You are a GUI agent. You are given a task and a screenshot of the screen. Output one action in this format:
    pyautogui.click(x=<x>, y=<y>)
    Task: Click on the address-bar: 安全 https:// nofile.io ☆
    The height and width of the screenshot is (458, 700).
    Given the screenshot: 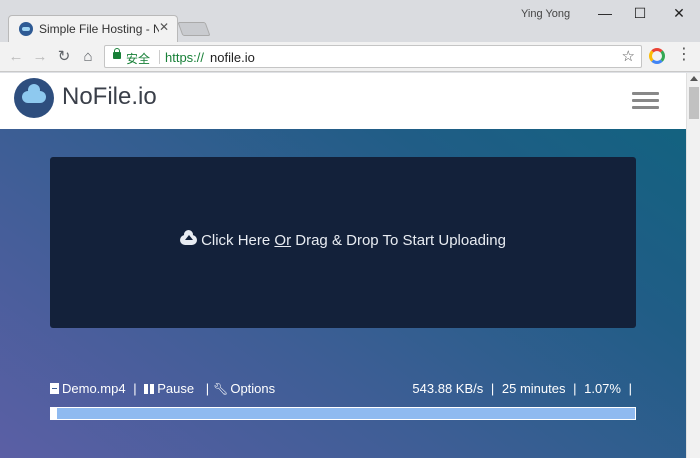 What is the action you would take?
    pyautogui.click(x=373, y=56)
    